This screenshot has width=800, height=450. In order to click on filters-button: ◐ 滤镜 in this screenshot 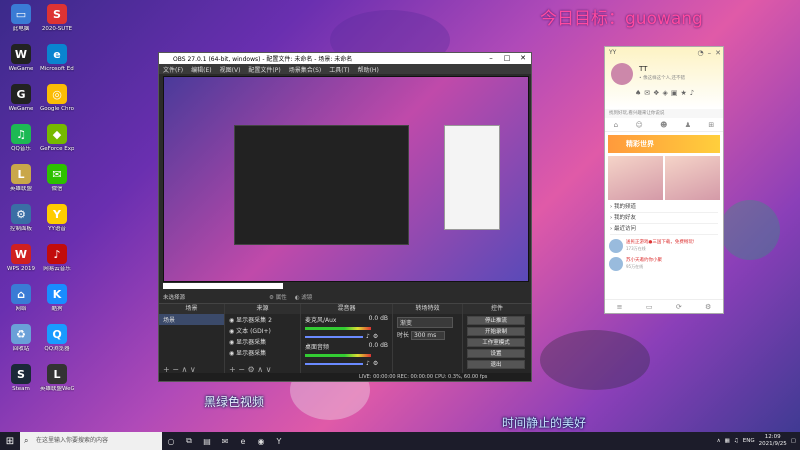, I will do `click(304, 297)`.